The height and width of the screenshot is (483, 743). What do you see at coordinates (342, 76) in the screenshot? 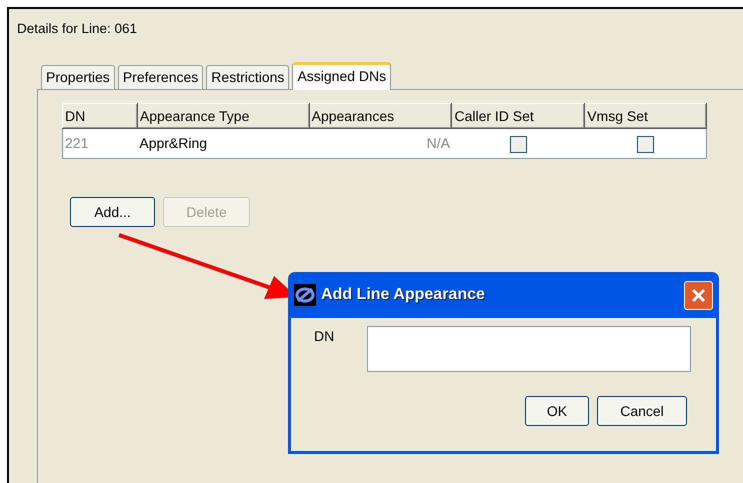
I see `tab: Assigned DNs` at bounding box center [342, 76].